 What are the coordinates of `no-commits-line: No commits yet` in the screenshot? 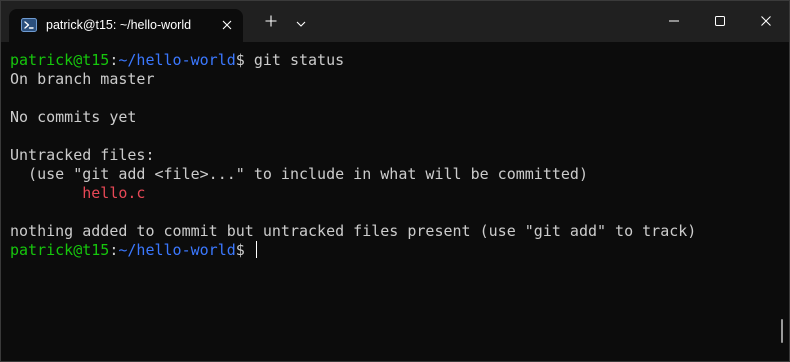 It's located at (73, 117).